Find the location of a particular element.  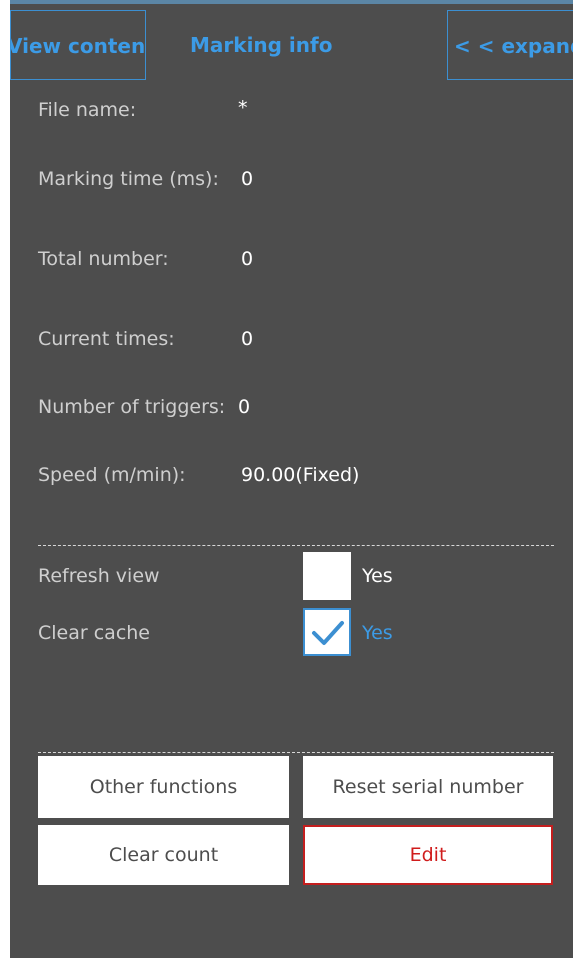

file-name-value: * is located at coordinates (243, 108).